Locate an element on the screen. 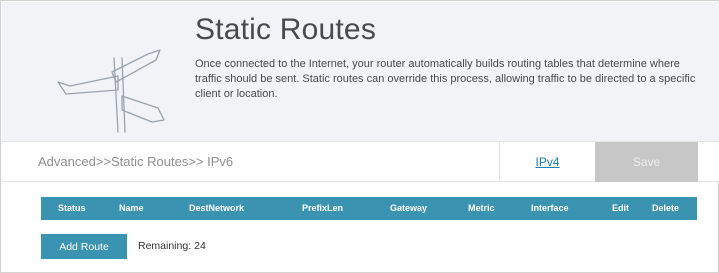  column-header-name: Name is located at coordinates (131, 208).